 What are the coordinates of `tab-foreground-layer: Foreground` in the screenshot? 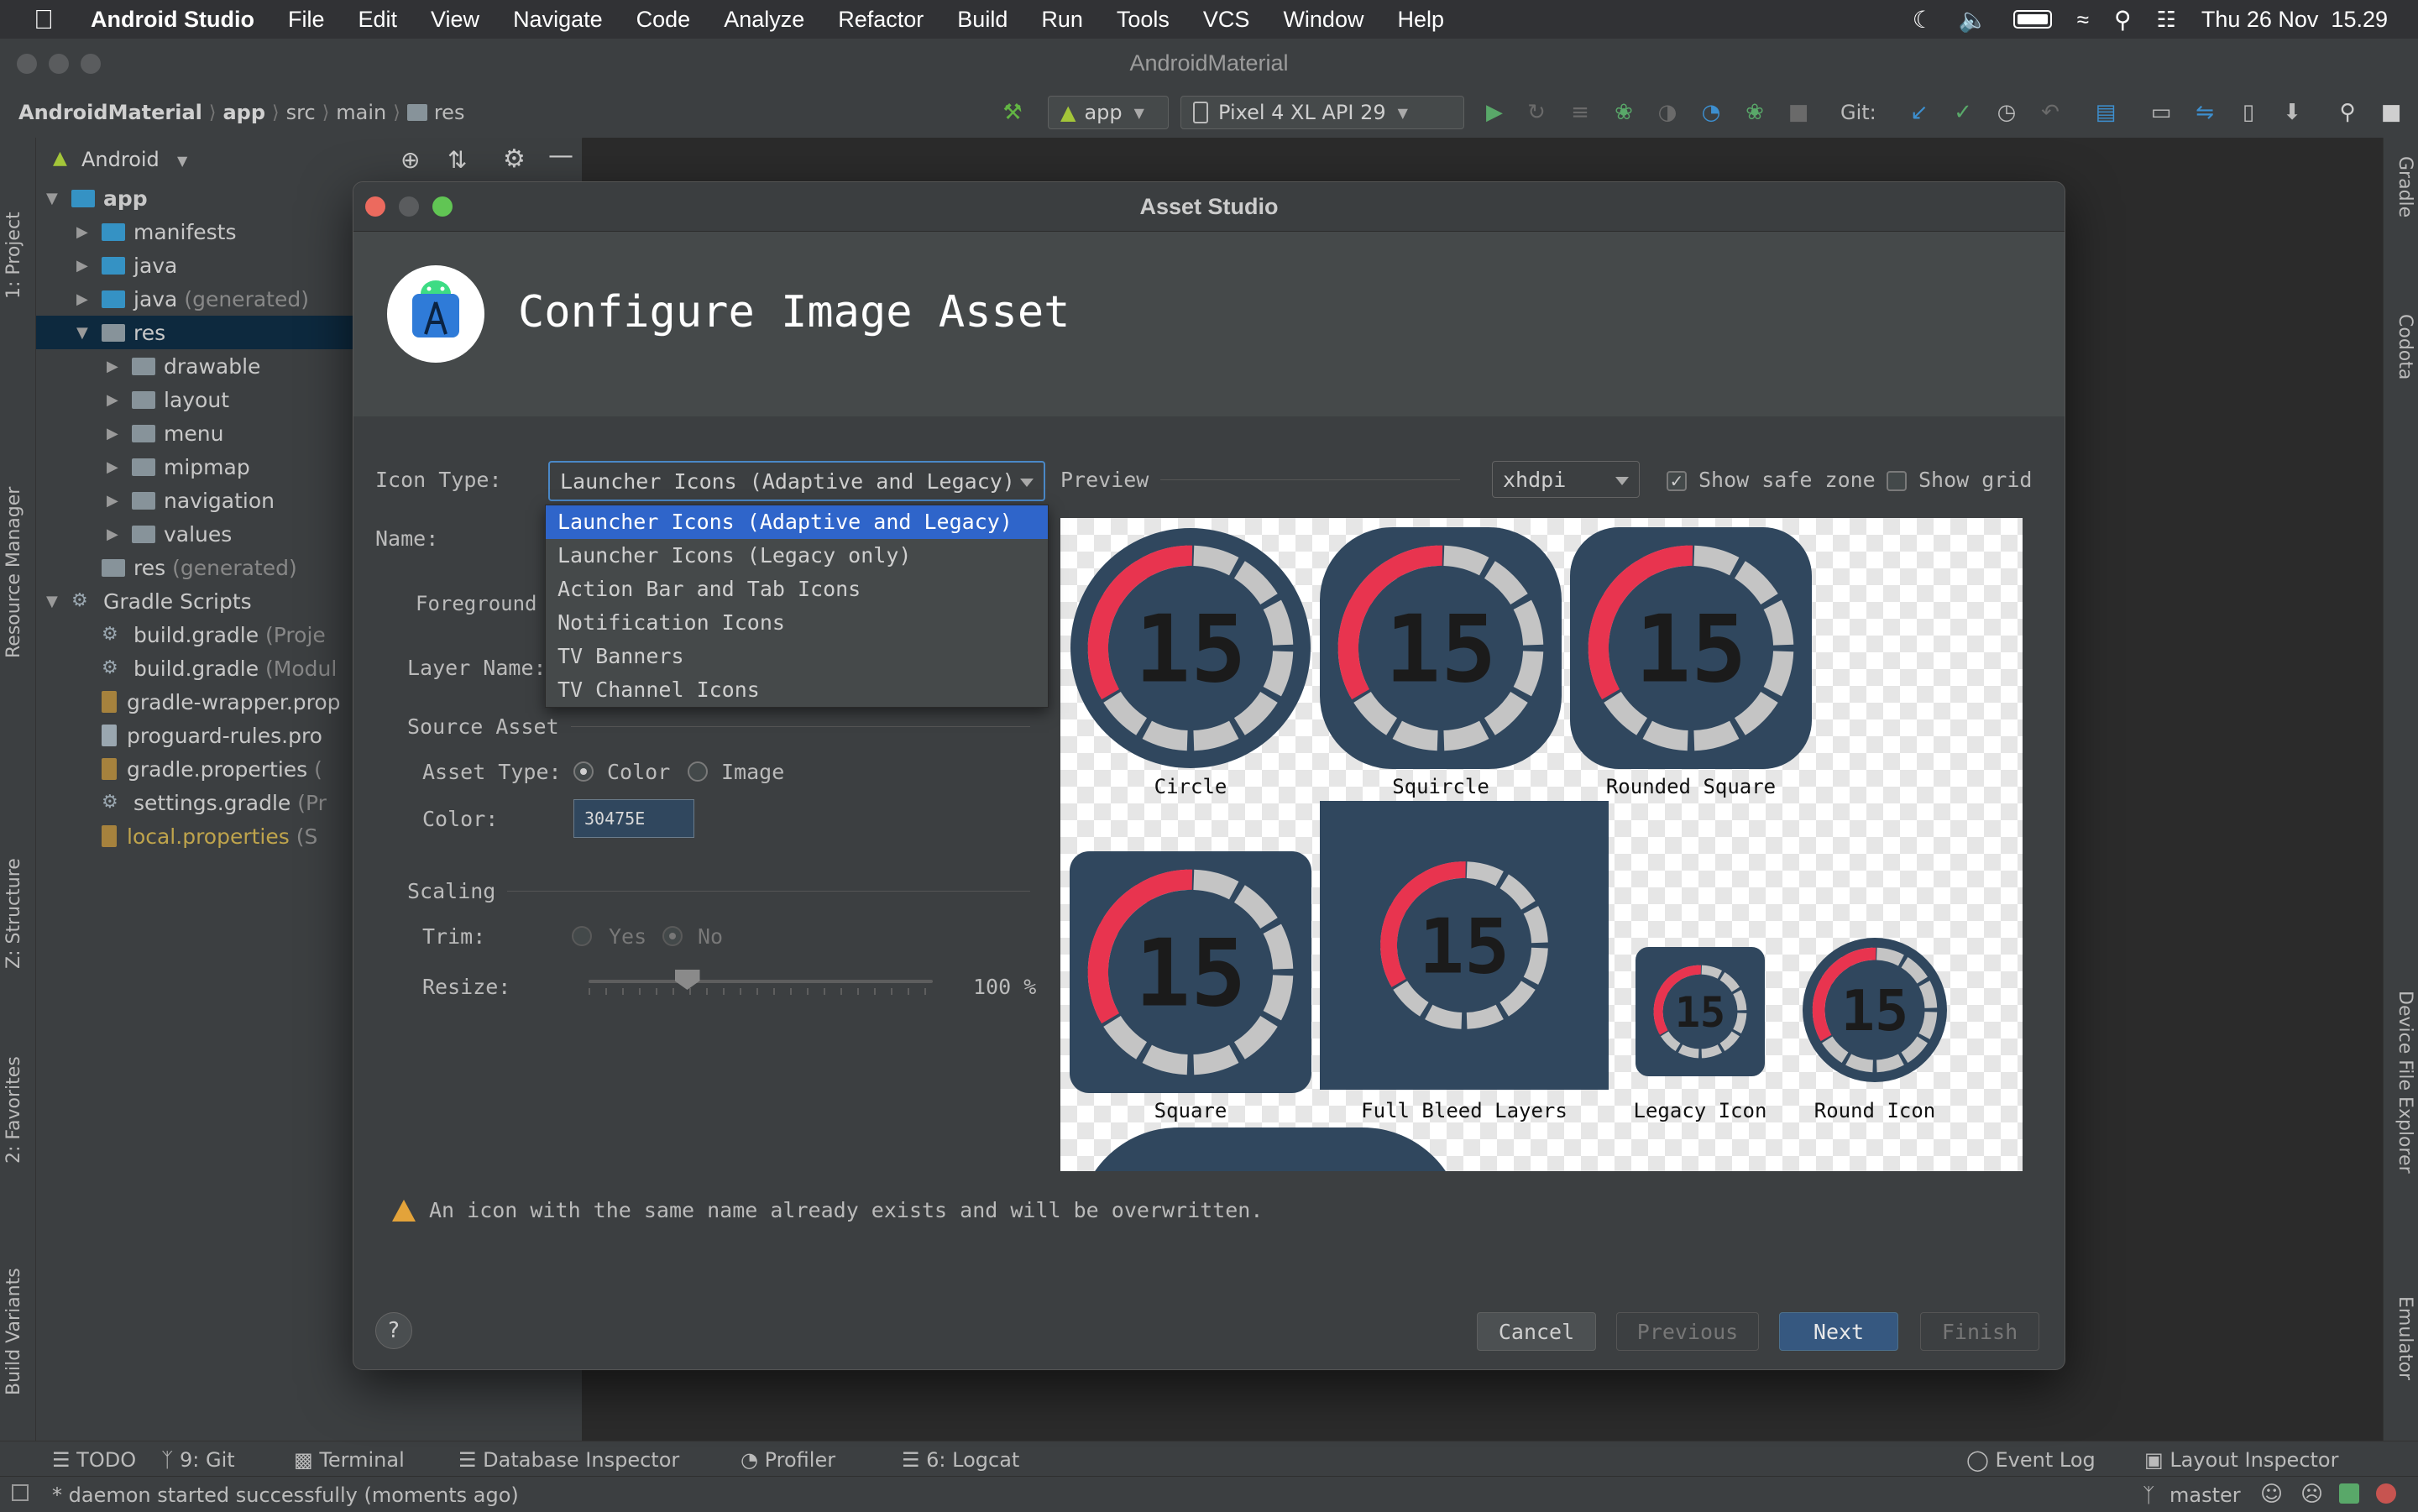 It's located at (476, 603).